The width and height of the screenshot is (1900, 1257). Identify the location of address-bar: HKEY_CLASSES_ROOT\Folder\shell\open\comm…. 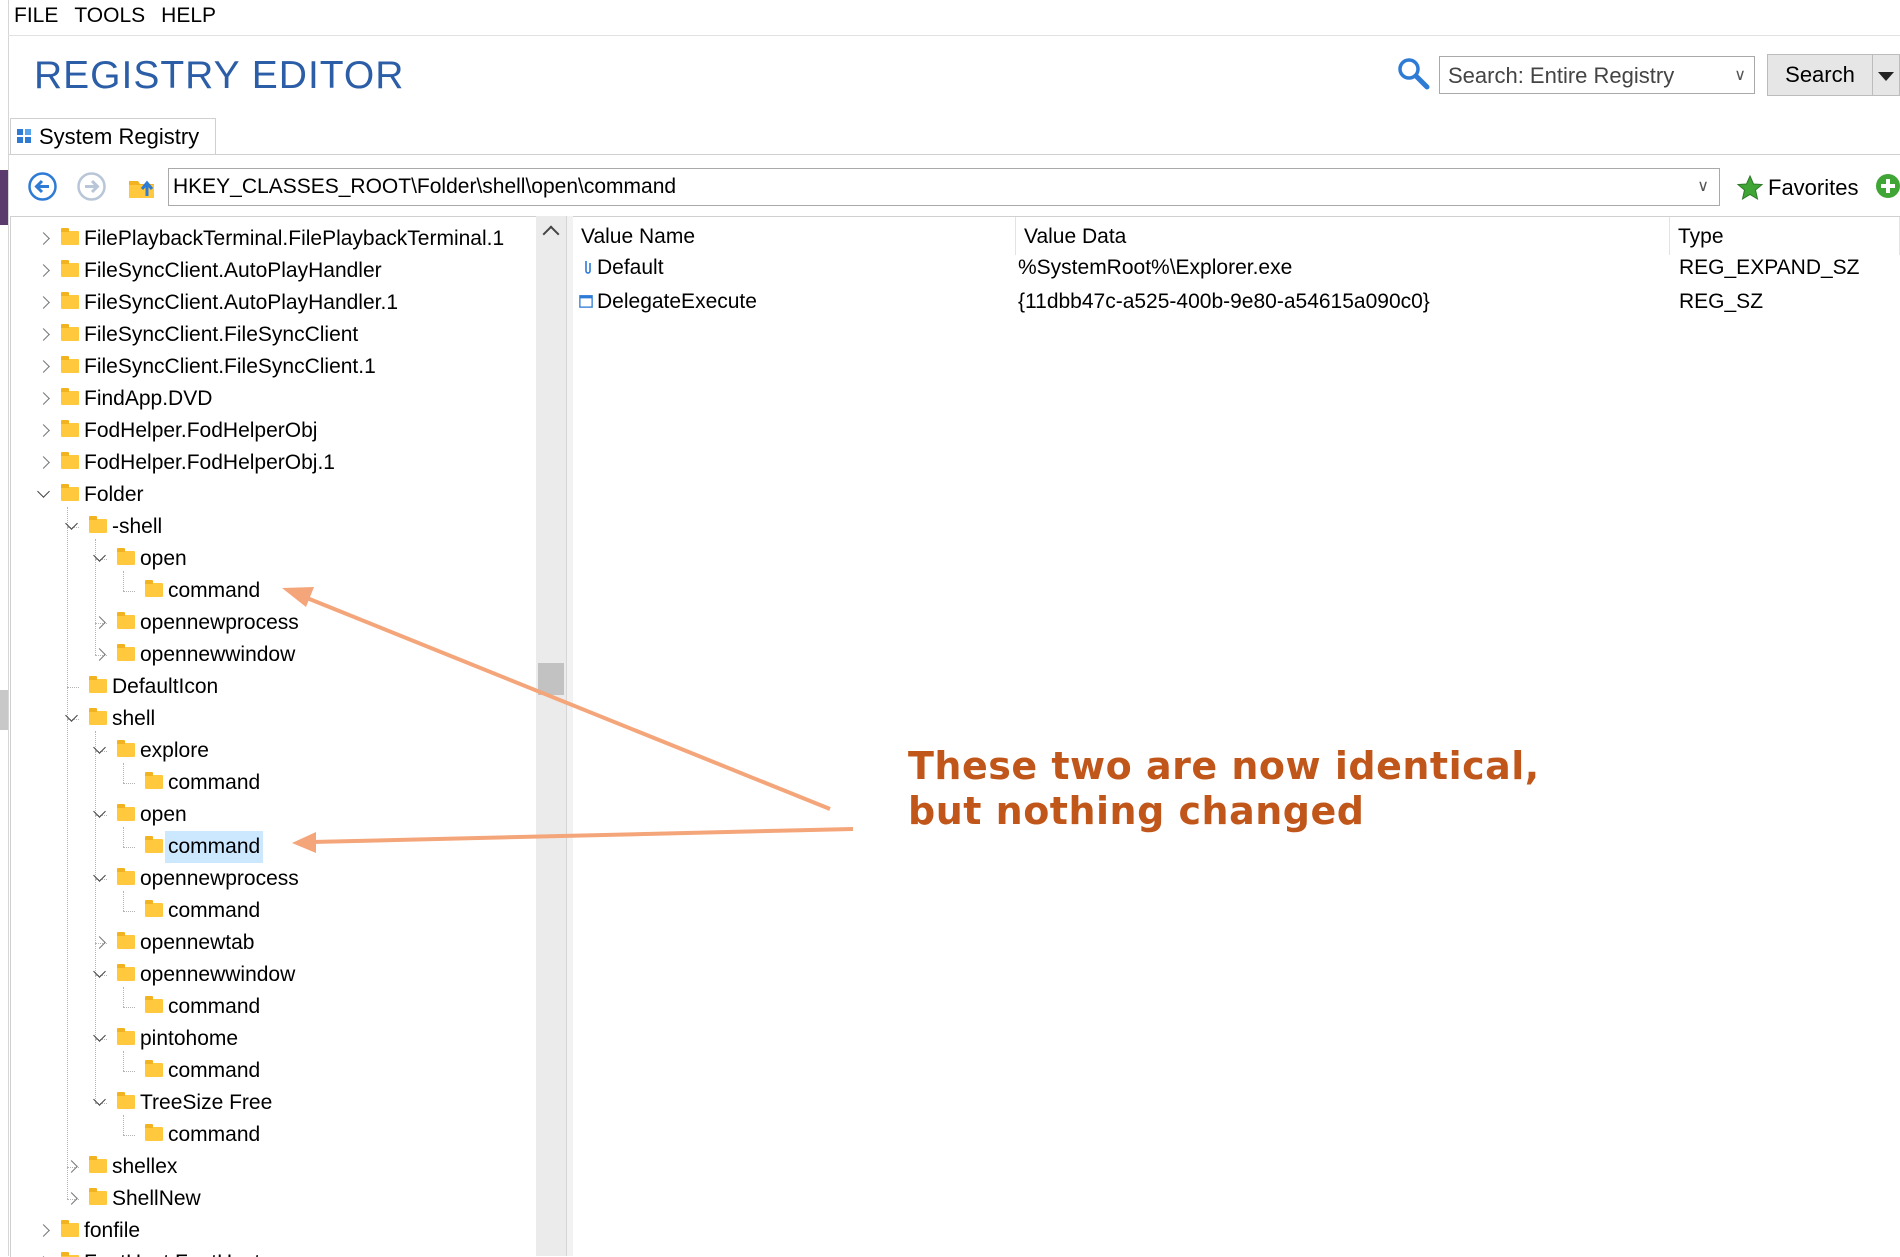
(944, 187).